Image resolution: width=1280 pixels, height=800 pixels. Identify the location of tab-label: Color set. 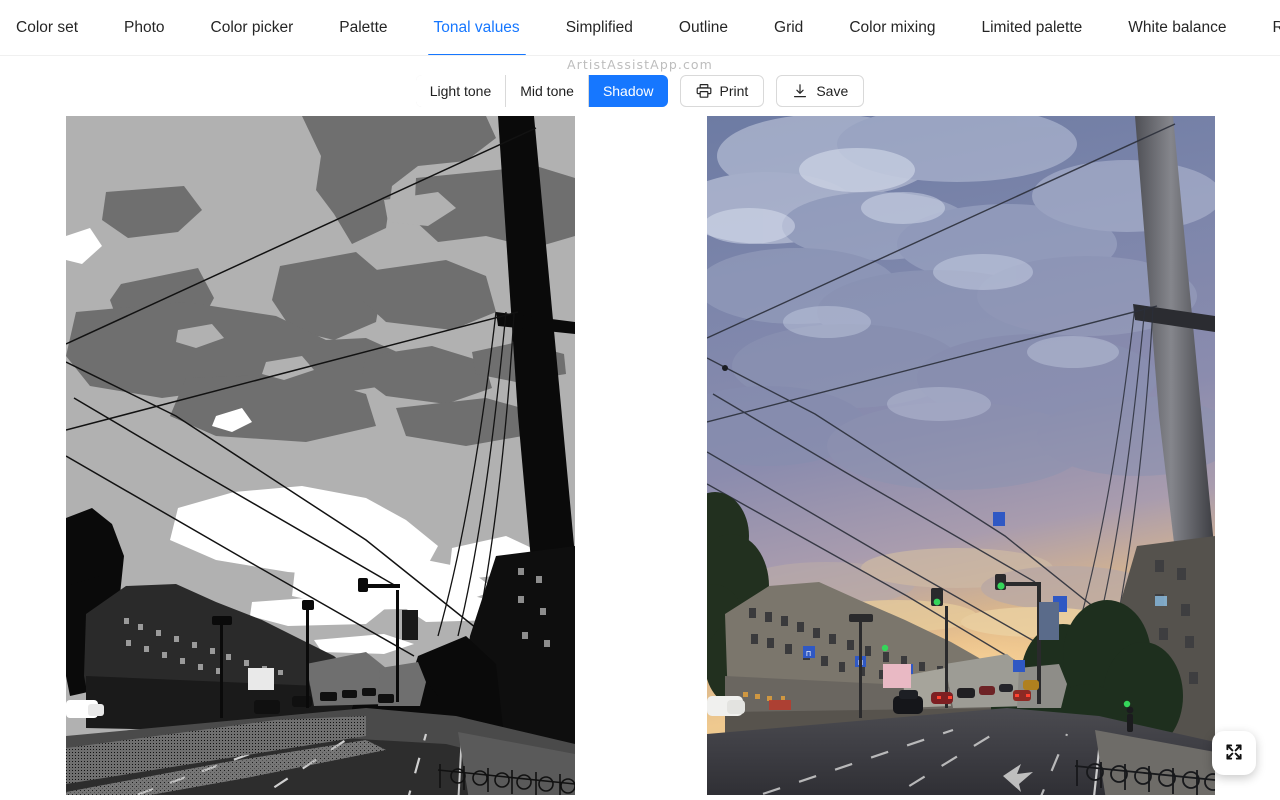
(47, 28).